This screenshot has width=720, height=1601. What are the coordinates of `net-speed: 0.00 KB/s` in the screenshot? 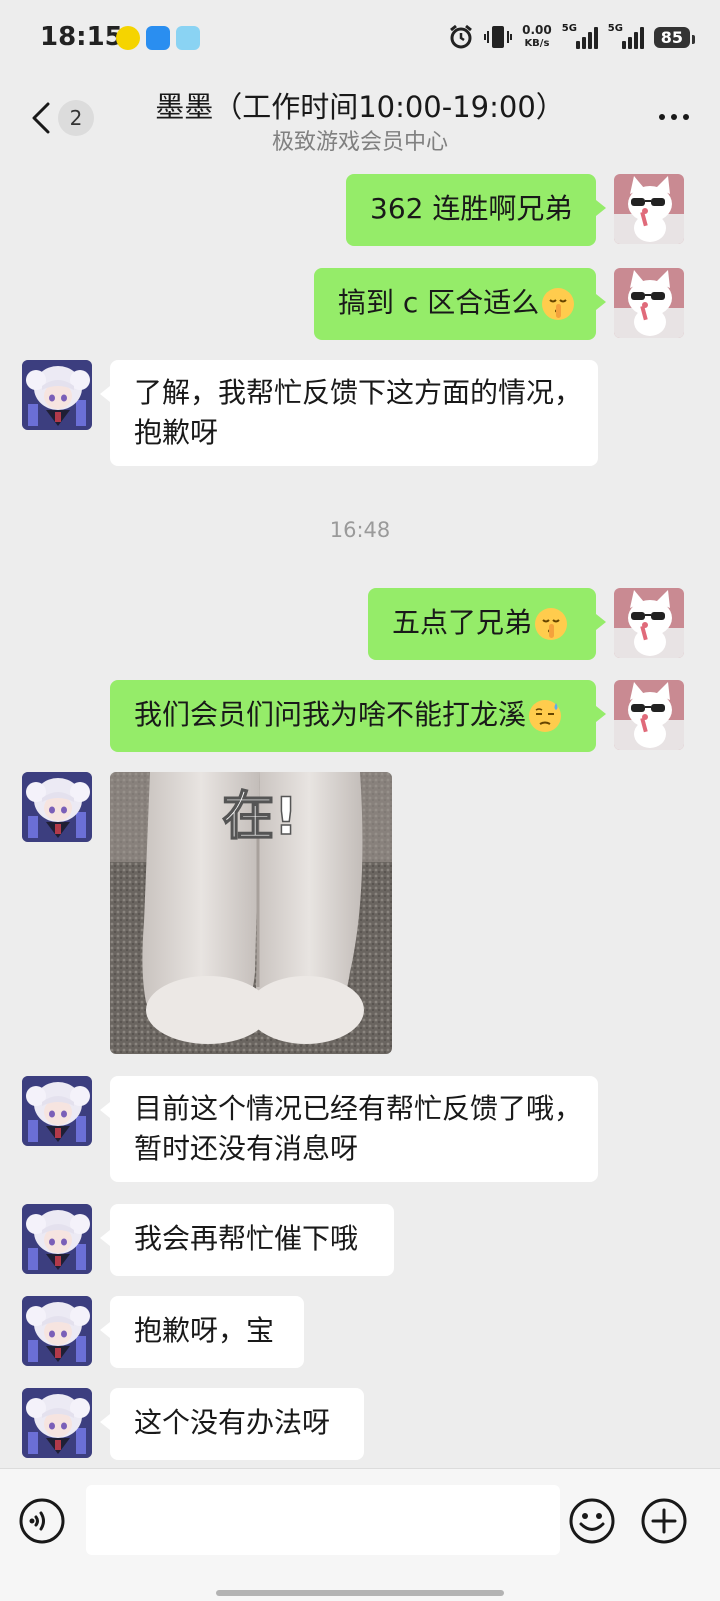 It's located at (537, 37).